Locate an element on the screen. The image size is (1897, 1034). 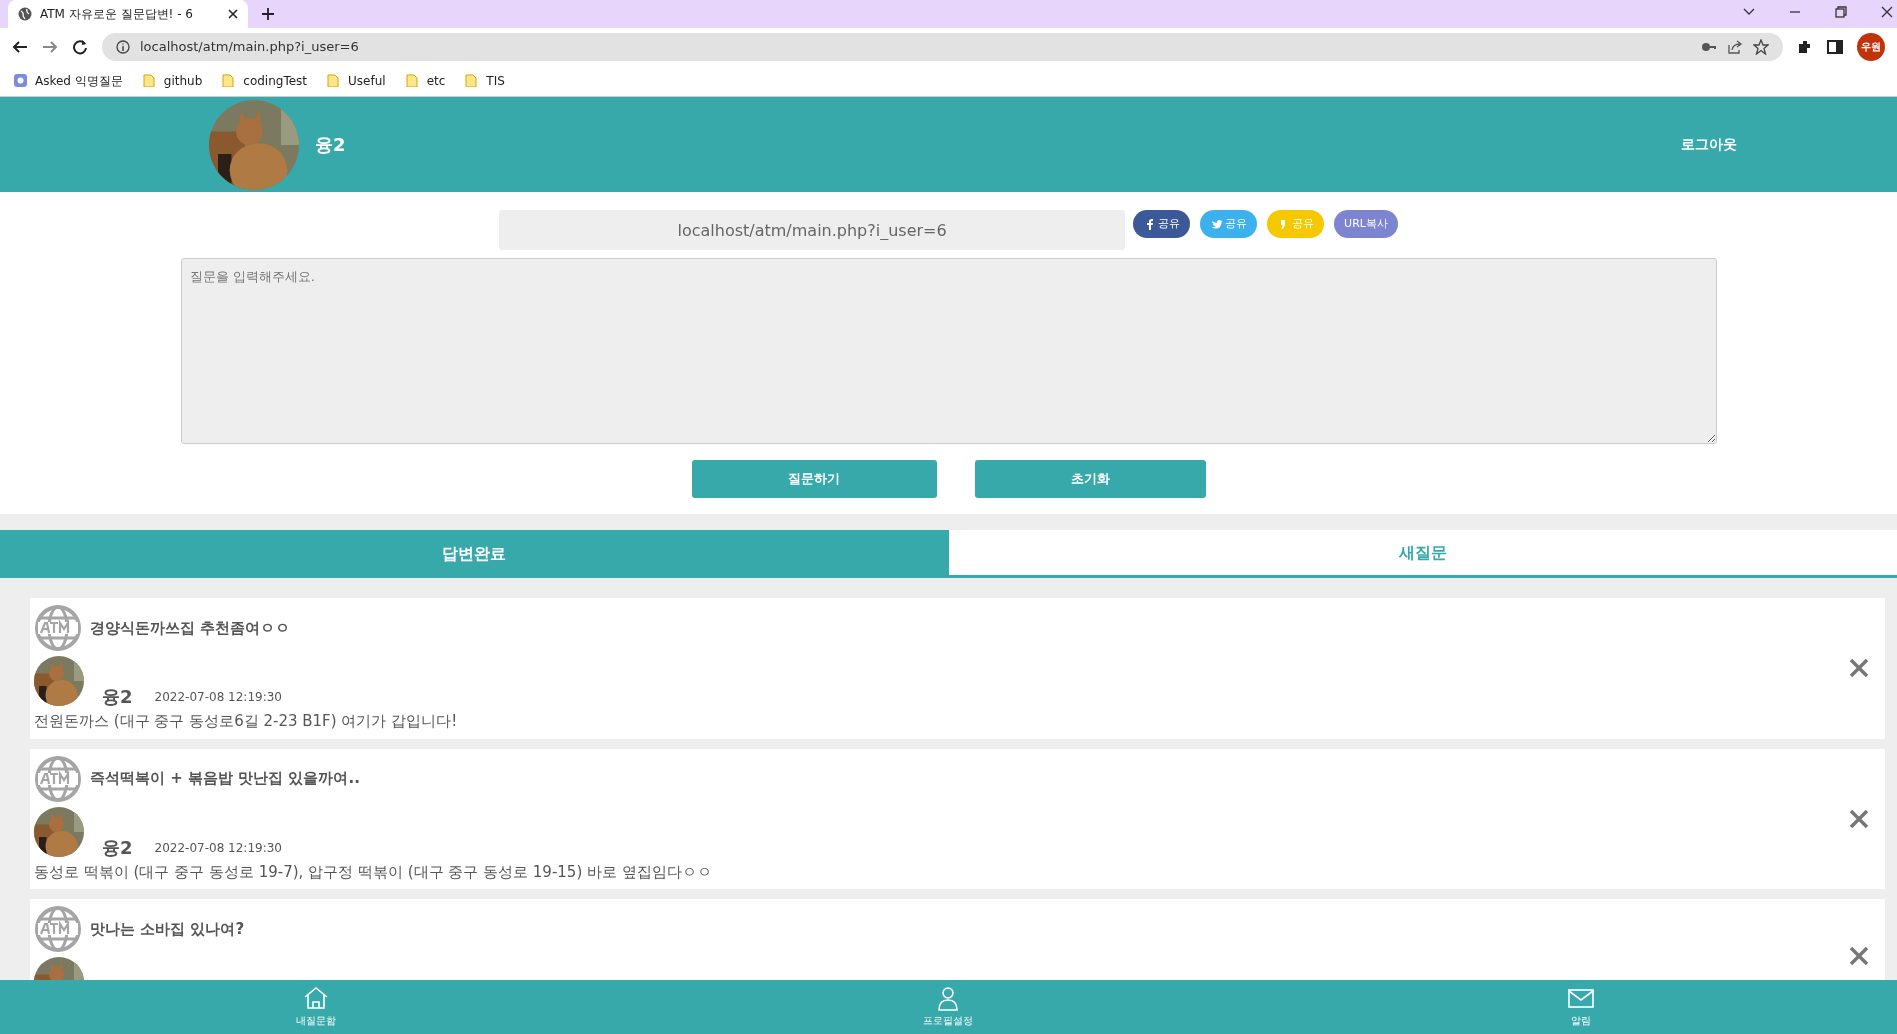
share-button: URL복사 is located at coordinates (1366, 224).